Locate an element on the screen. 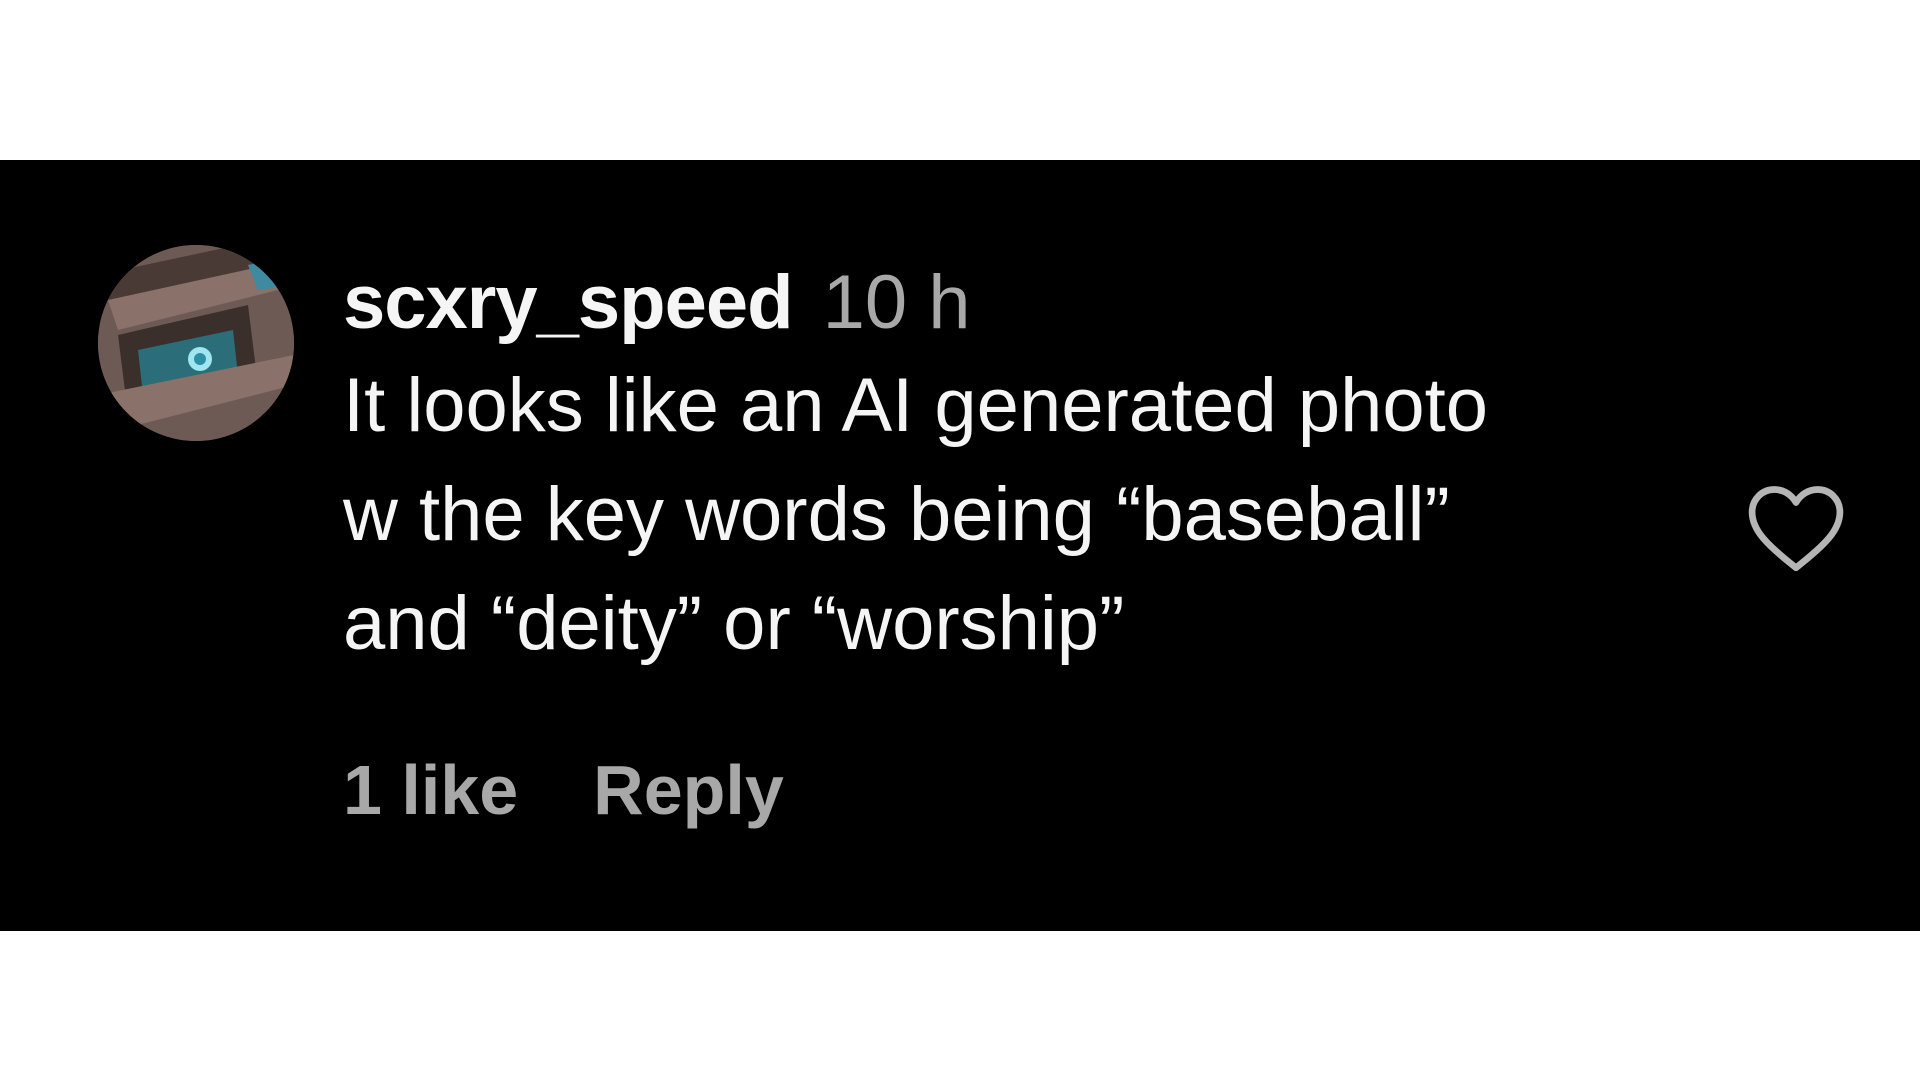 The height and width of the screenshot is (1080, 1920). likes-count: 1 like is located at coordinates (430, 790).